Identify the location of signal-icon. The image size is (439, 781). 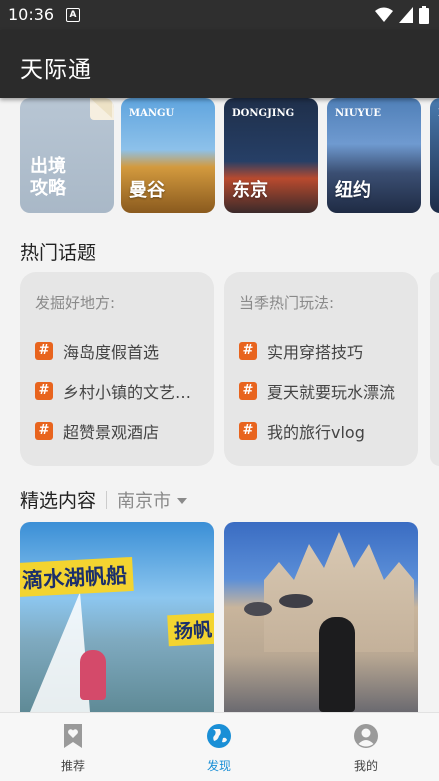
(406, 15).